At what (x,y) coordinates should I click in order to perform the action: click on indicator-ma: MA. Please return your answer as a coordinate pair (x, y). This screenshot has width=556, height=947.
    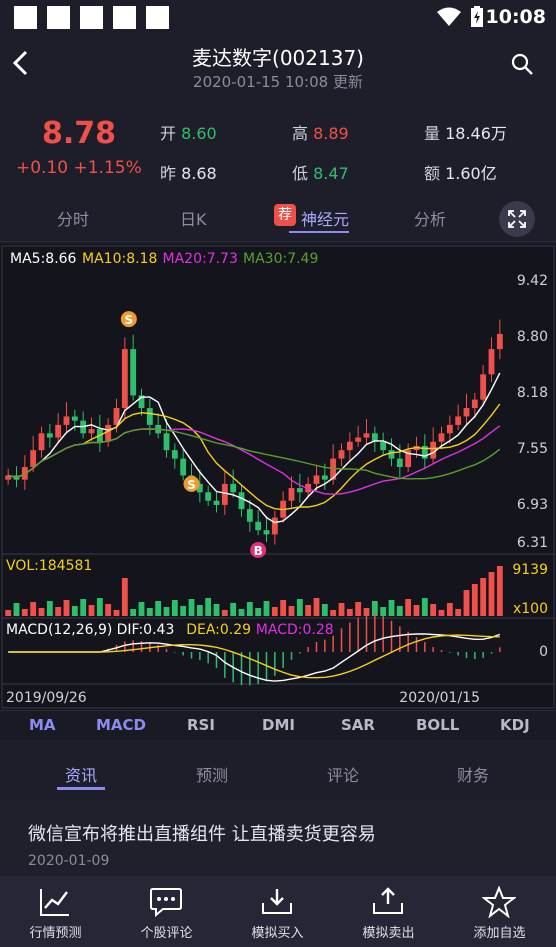
    Looking at the image, I should click on (42, 725).